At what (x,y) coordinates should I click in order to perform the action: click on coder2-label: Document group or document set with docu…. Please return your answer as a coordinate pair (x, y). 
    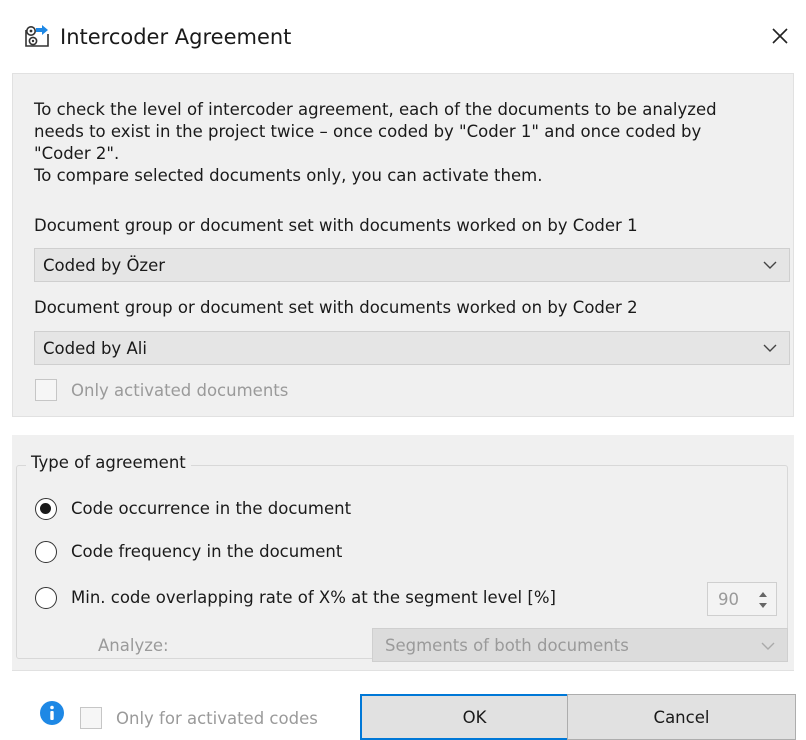
    Looking at the image, I should click on (336, 307).